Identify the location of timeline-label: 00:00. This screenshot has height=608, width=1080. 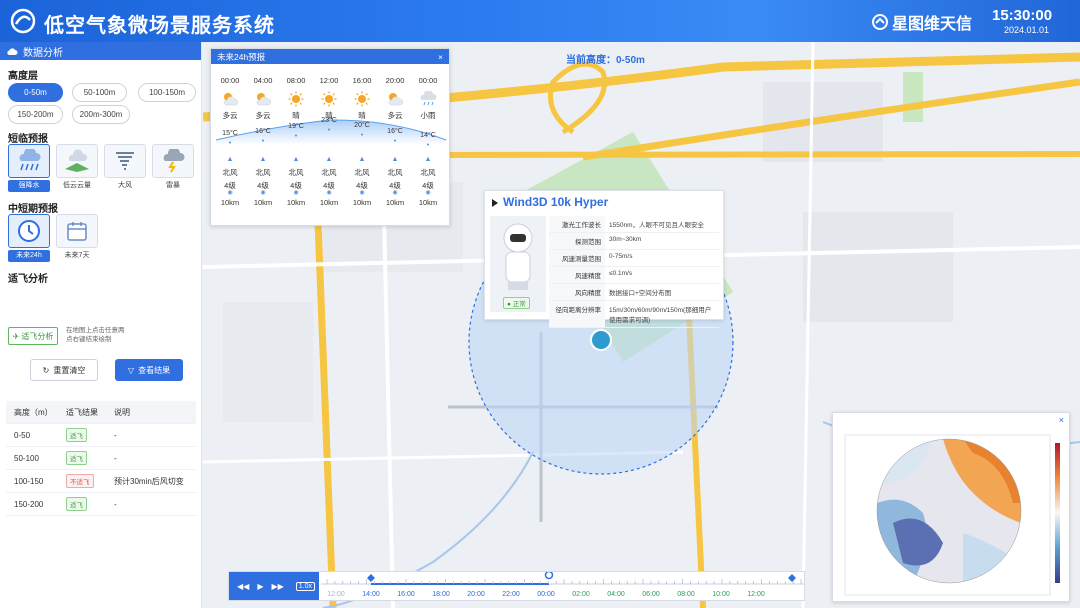
(546, 594).